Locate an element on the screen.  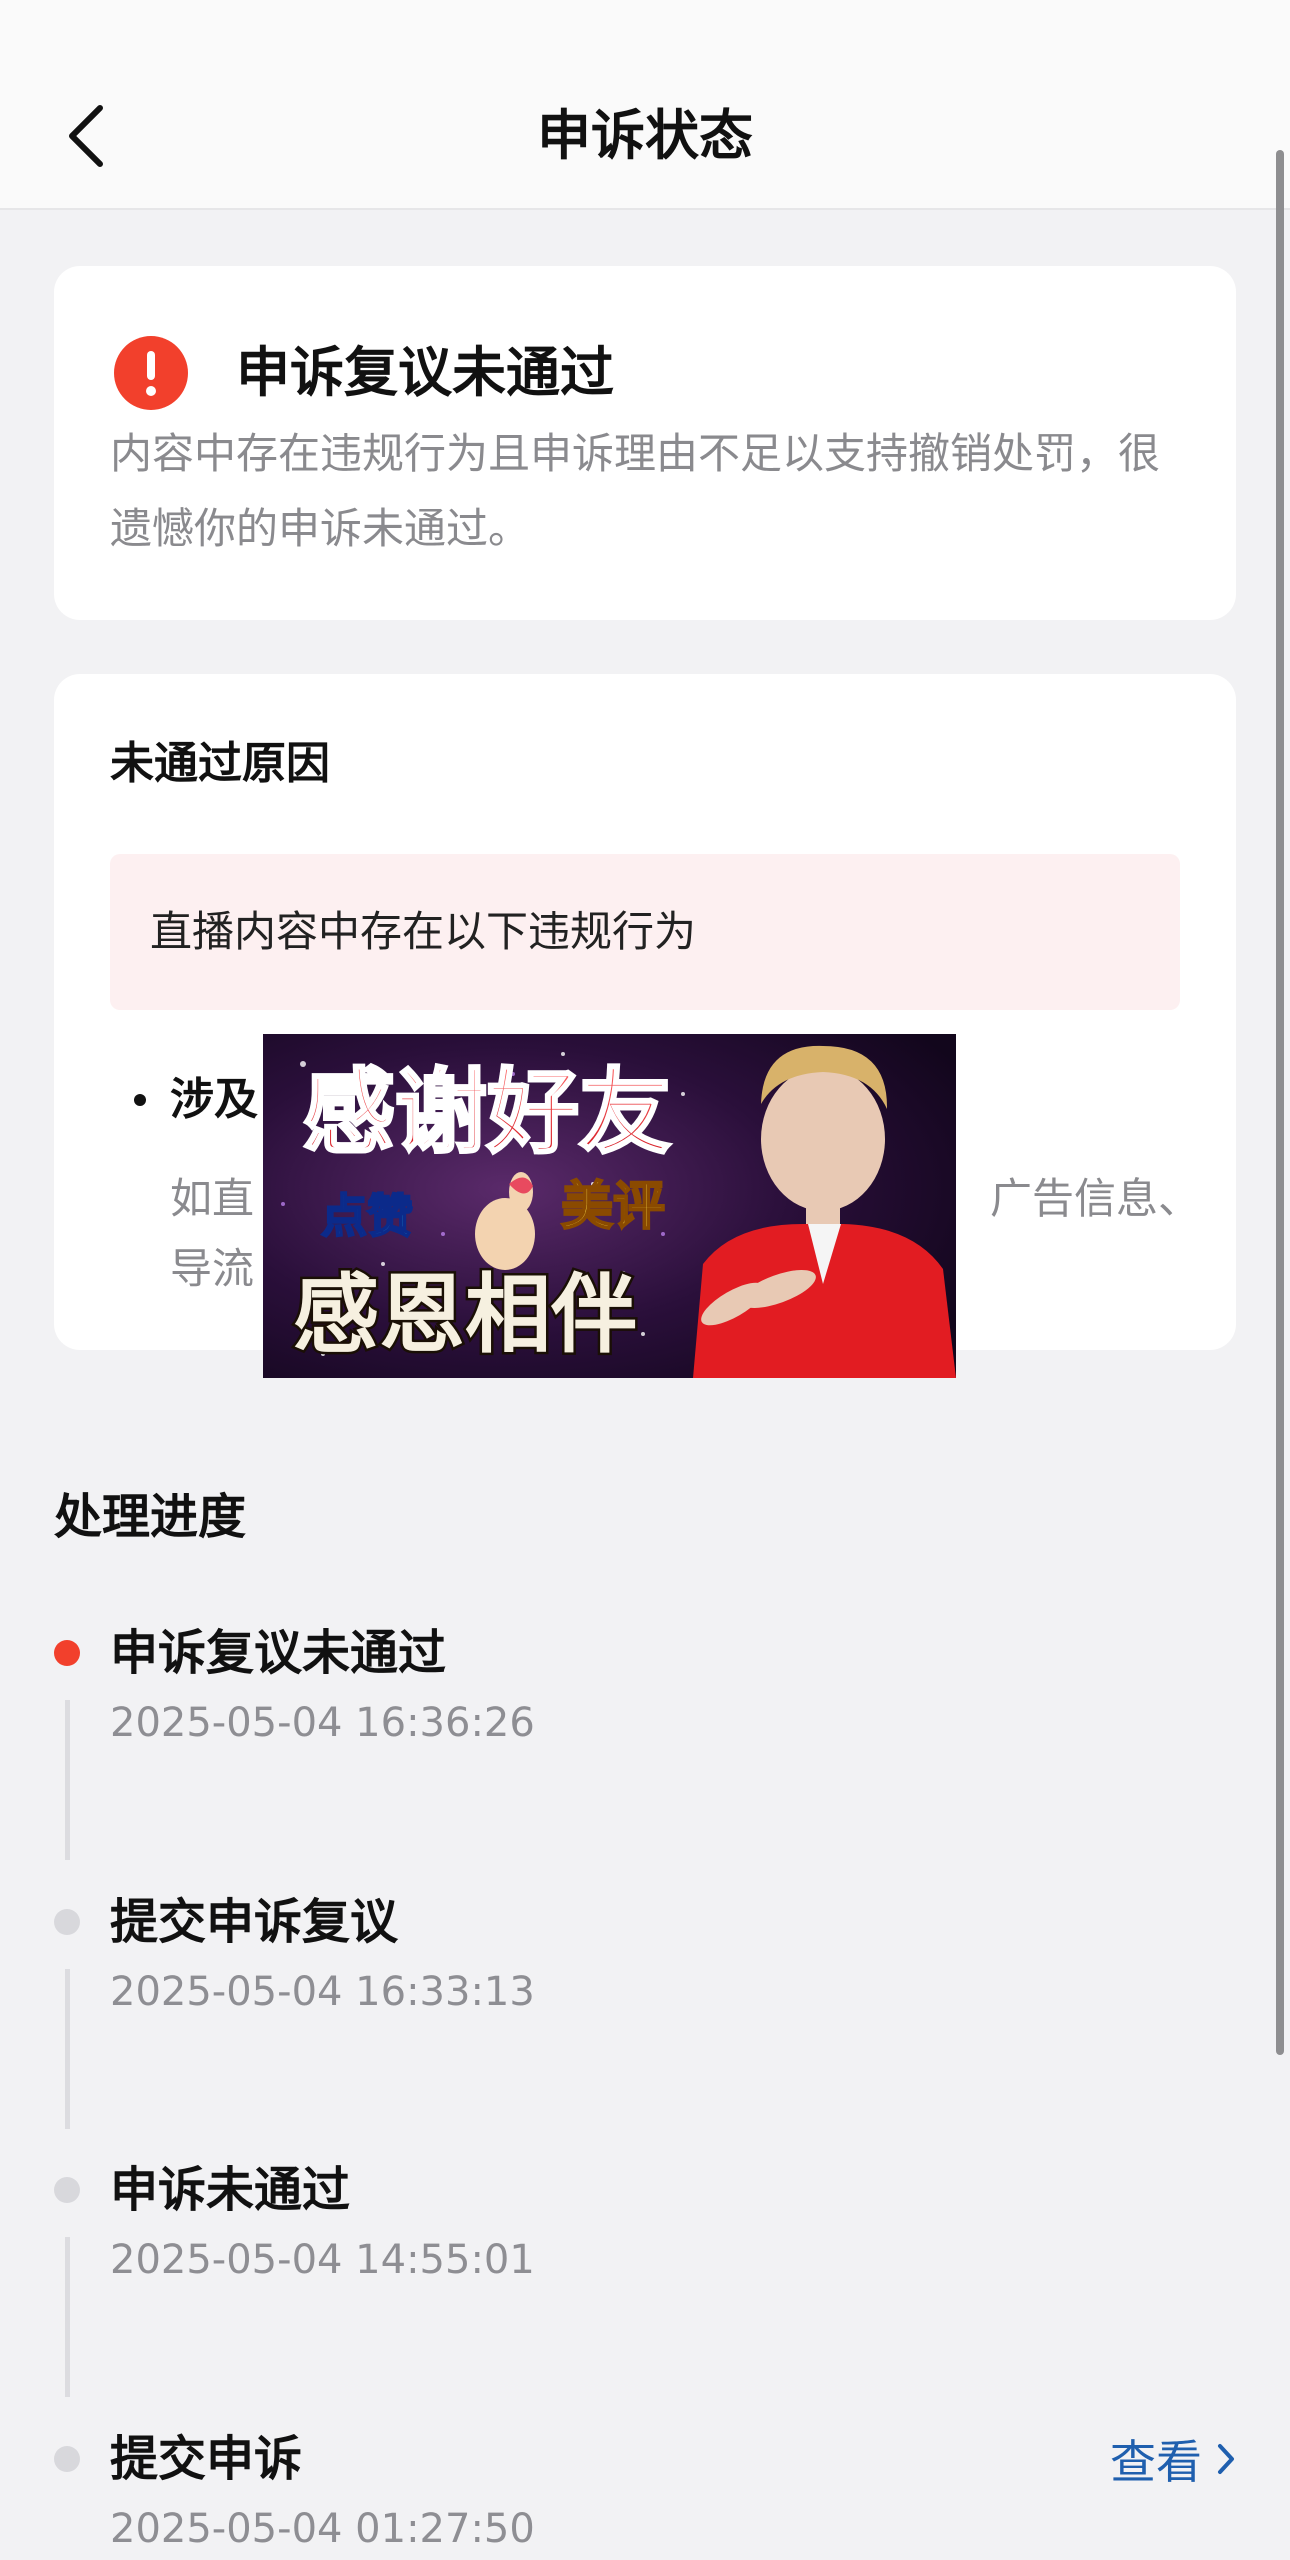
timeline-time: 2025-05-04 01:27:50 is located at coordinates (322, 2529).